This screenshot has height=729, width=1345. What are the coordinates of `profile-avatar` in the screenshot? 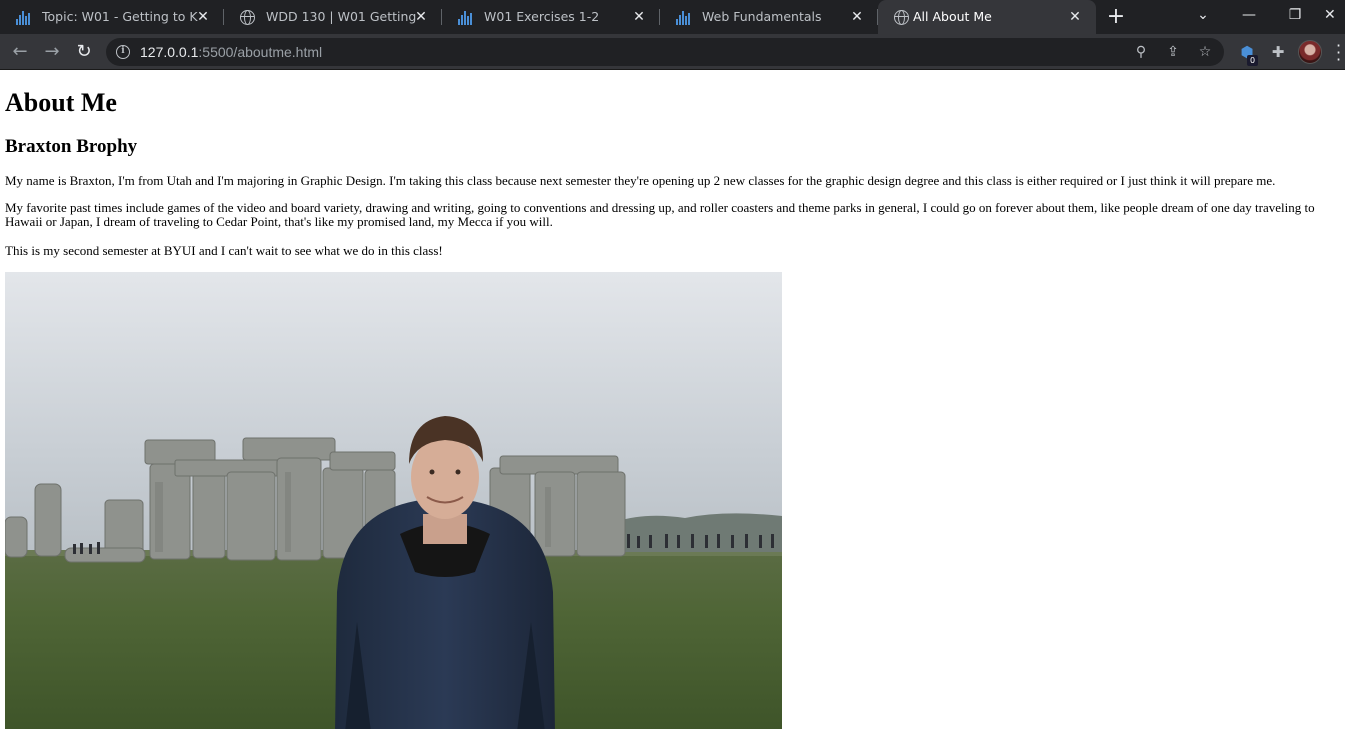 It's located at (1310, 52).